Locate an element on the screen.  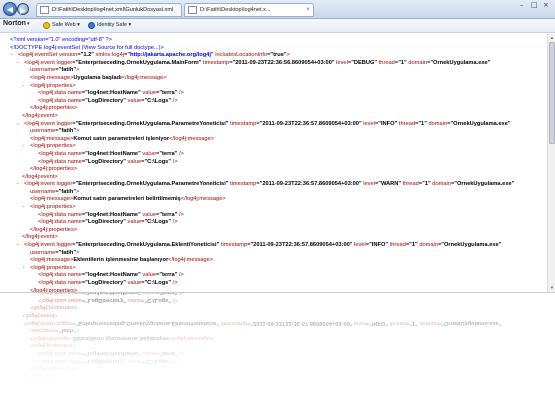
attr-name: domain is located at coordinates (428, 245).